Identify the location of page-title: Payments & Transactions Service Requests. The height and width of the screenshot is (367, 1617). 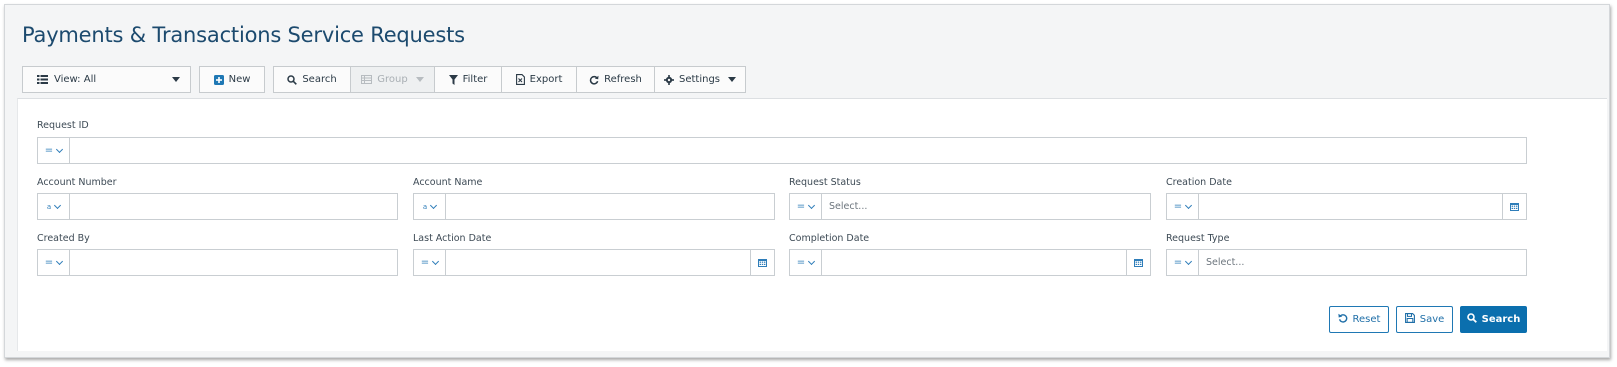
(243, 35).